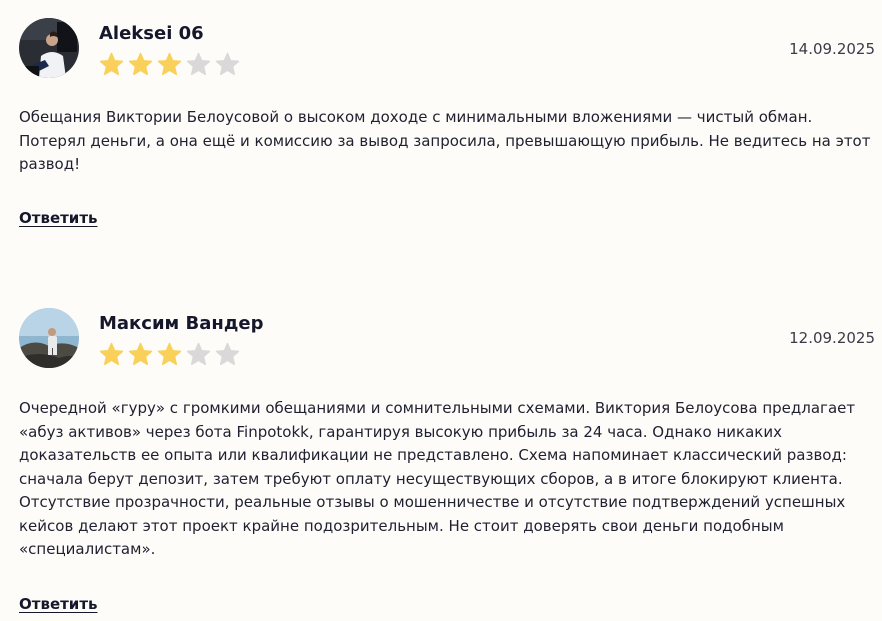  Describe the element at coordinates (832, 338) in the screenshot. I see `review-date: 12.09.2025` at that location.